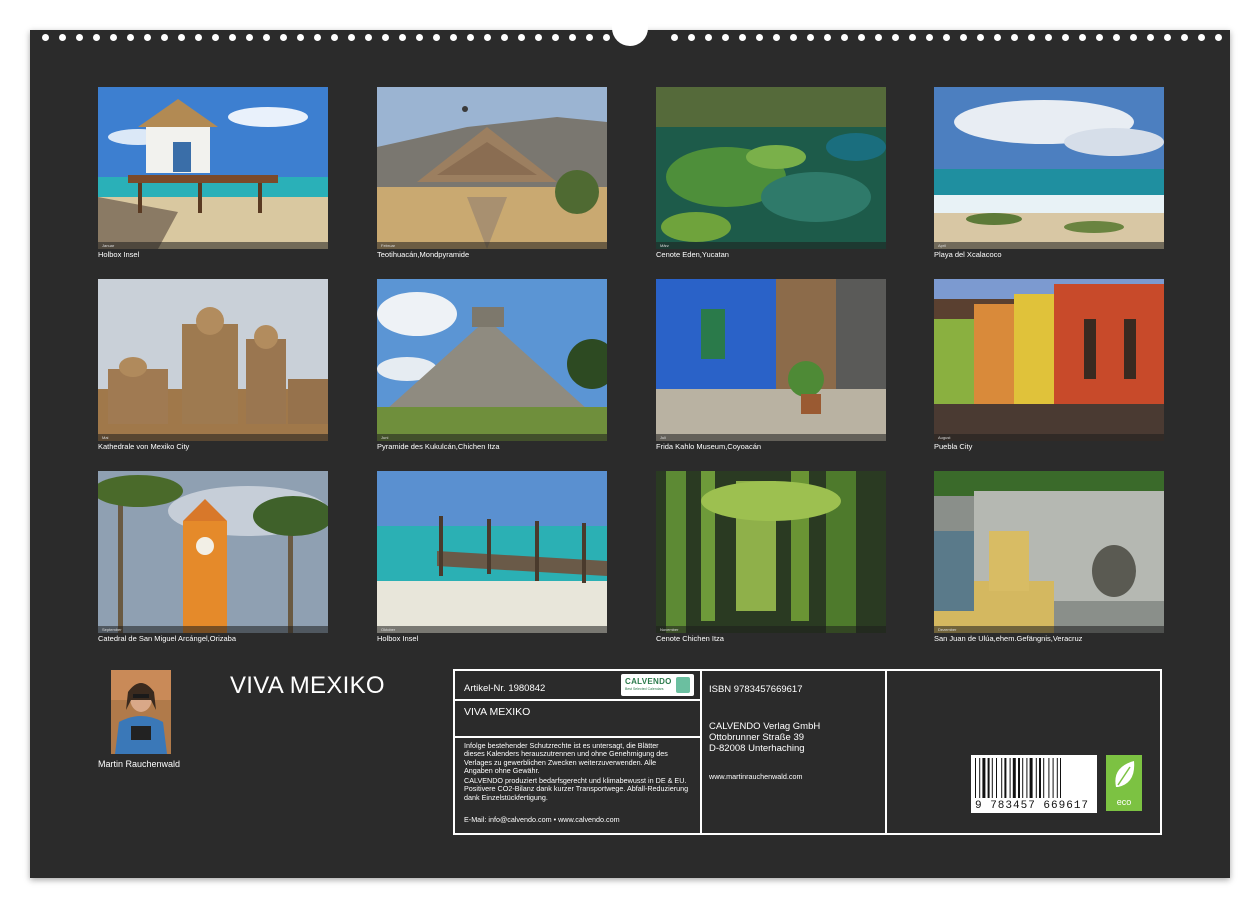  Describe the element at coordinates (492, 360) in the screenshot. I see `photo-june: Juni` at that location.